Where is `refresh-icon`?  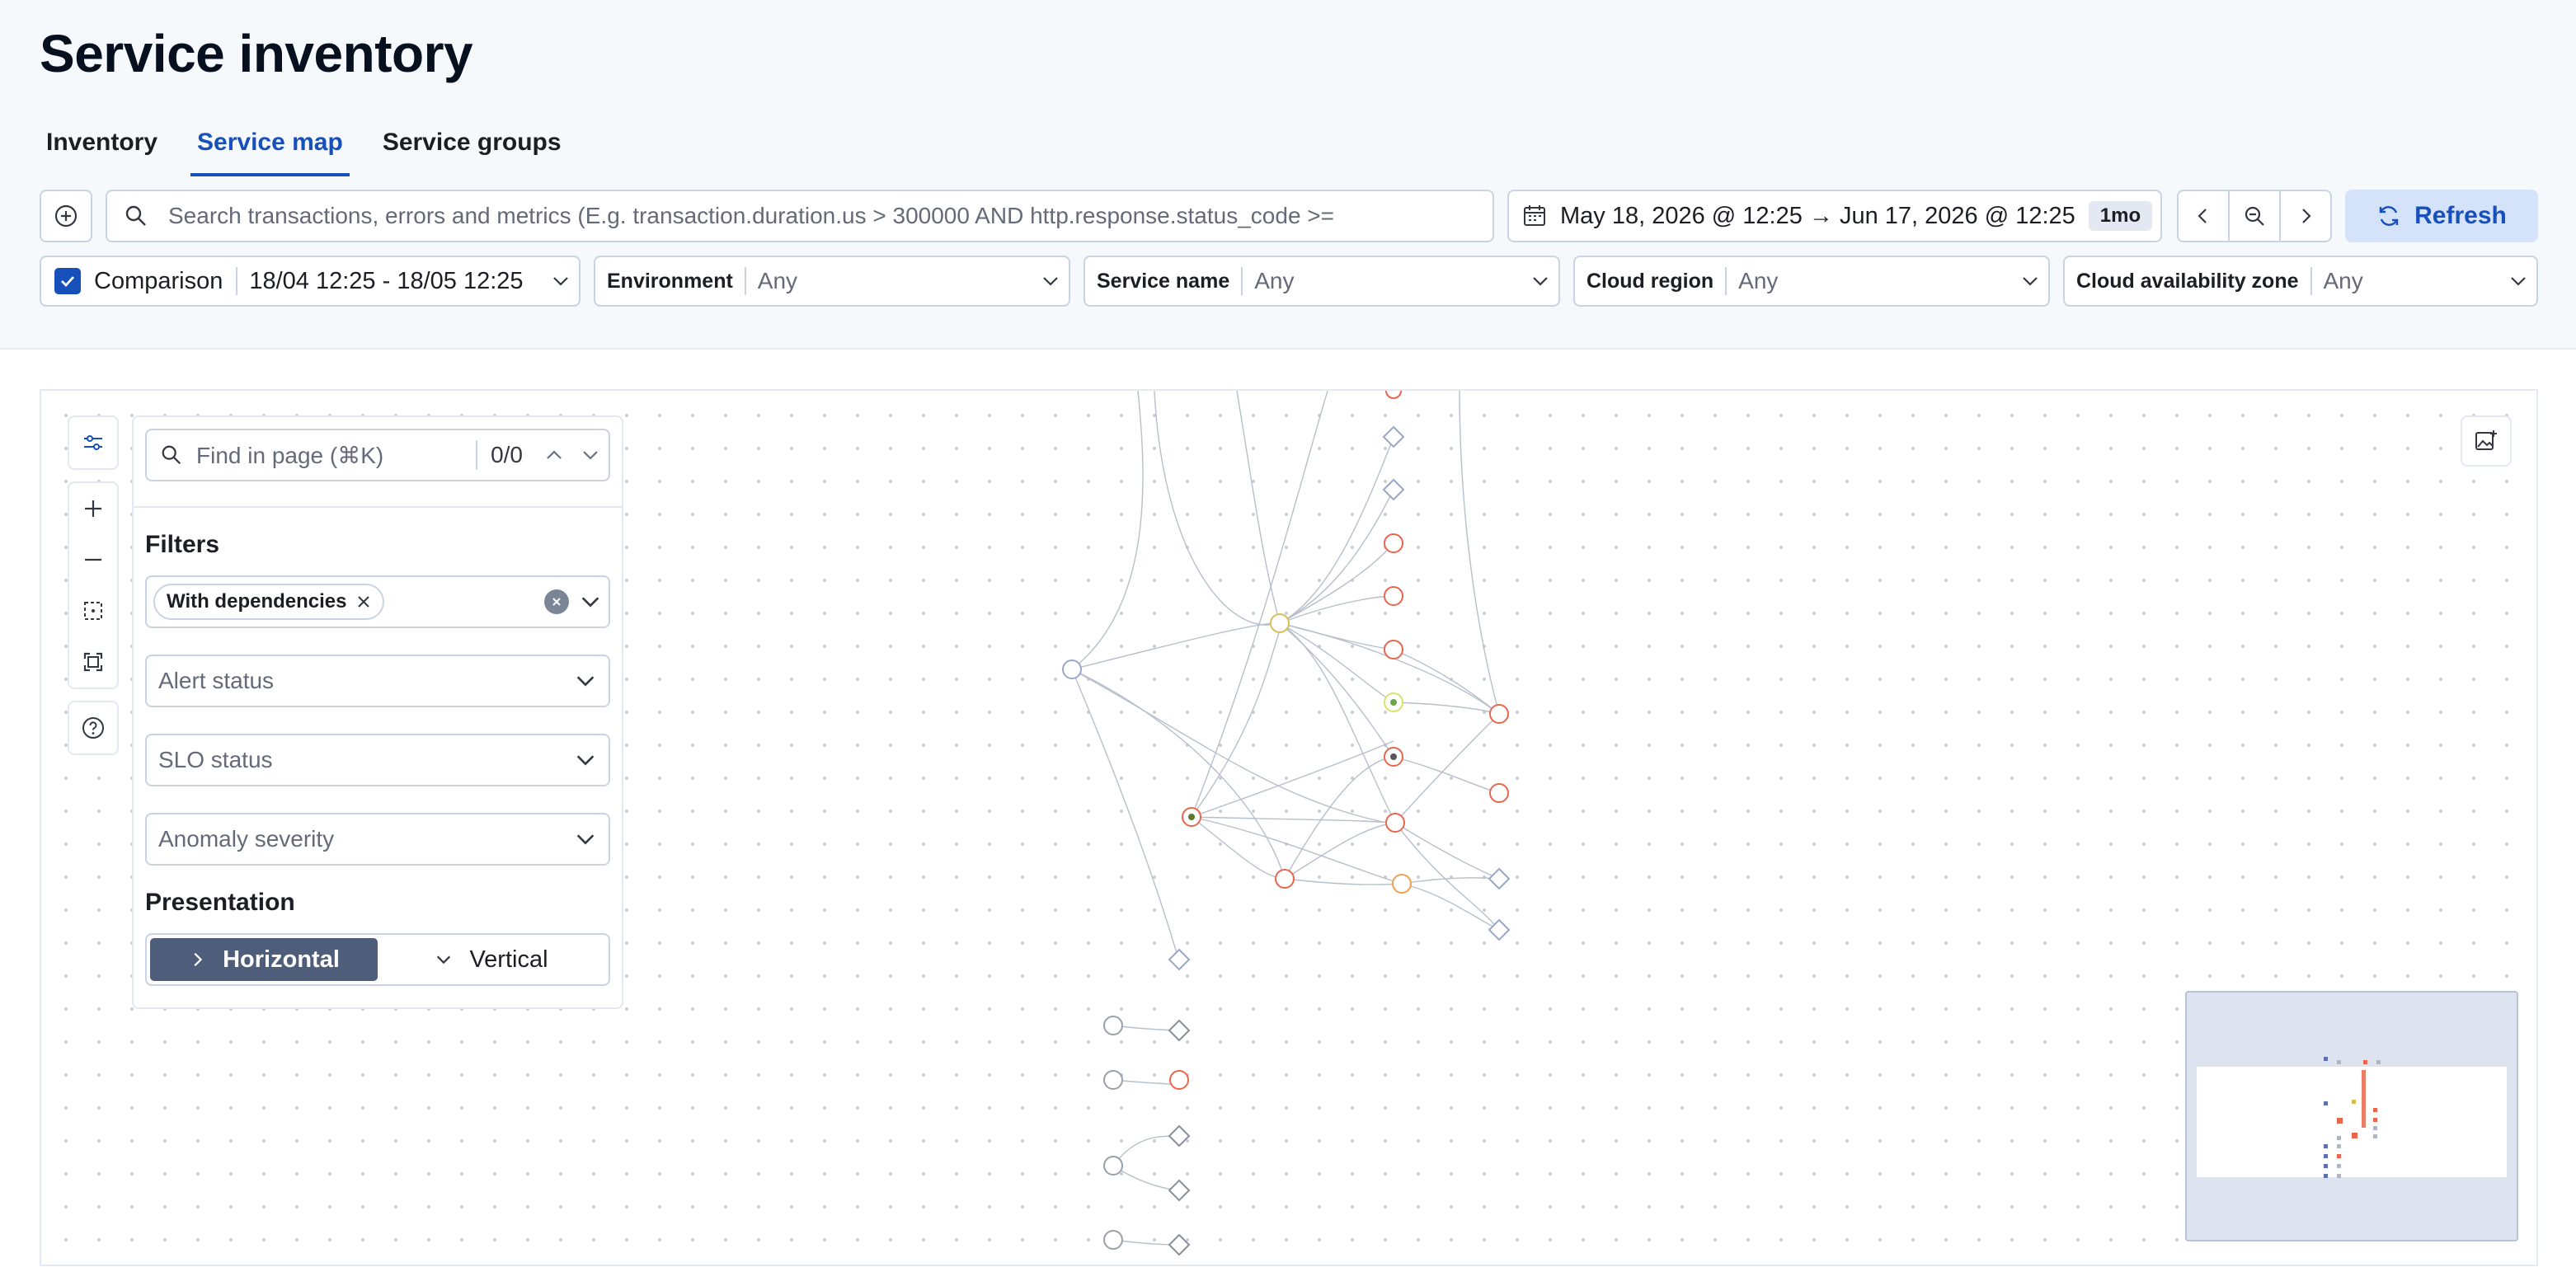 refresh-icon is located at coordinates (2389, 216).